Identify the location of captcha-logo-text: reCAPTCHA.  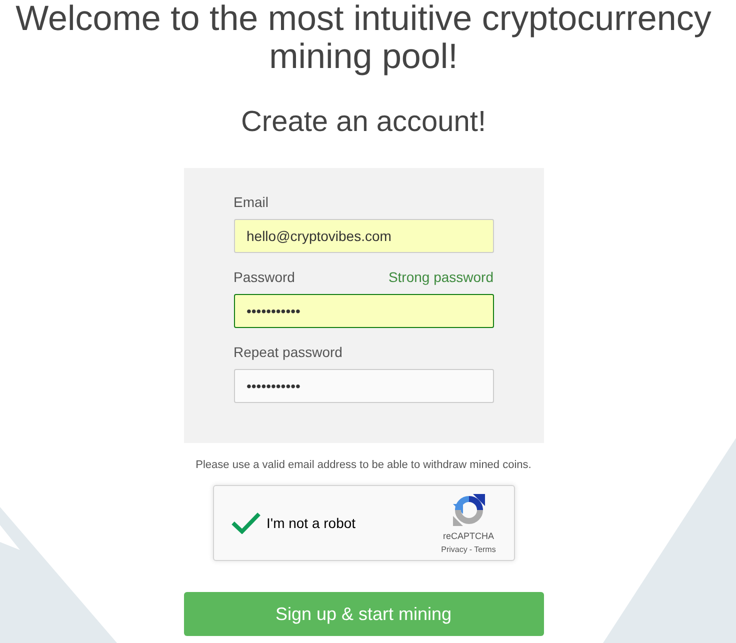
(468, 536).